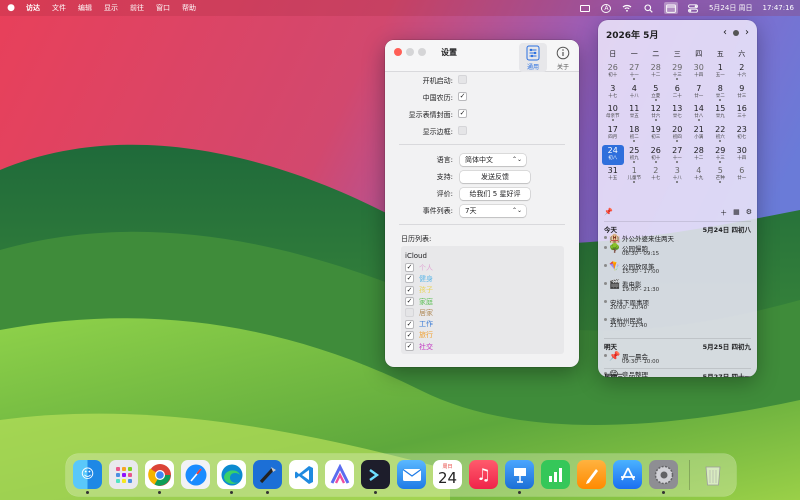 This screenshot has width=800, height=500. What do you see at coordinates (699, 113) in the screenshot?
I see `calendar-day: 14 廿八` at bounding box center [699, 113].